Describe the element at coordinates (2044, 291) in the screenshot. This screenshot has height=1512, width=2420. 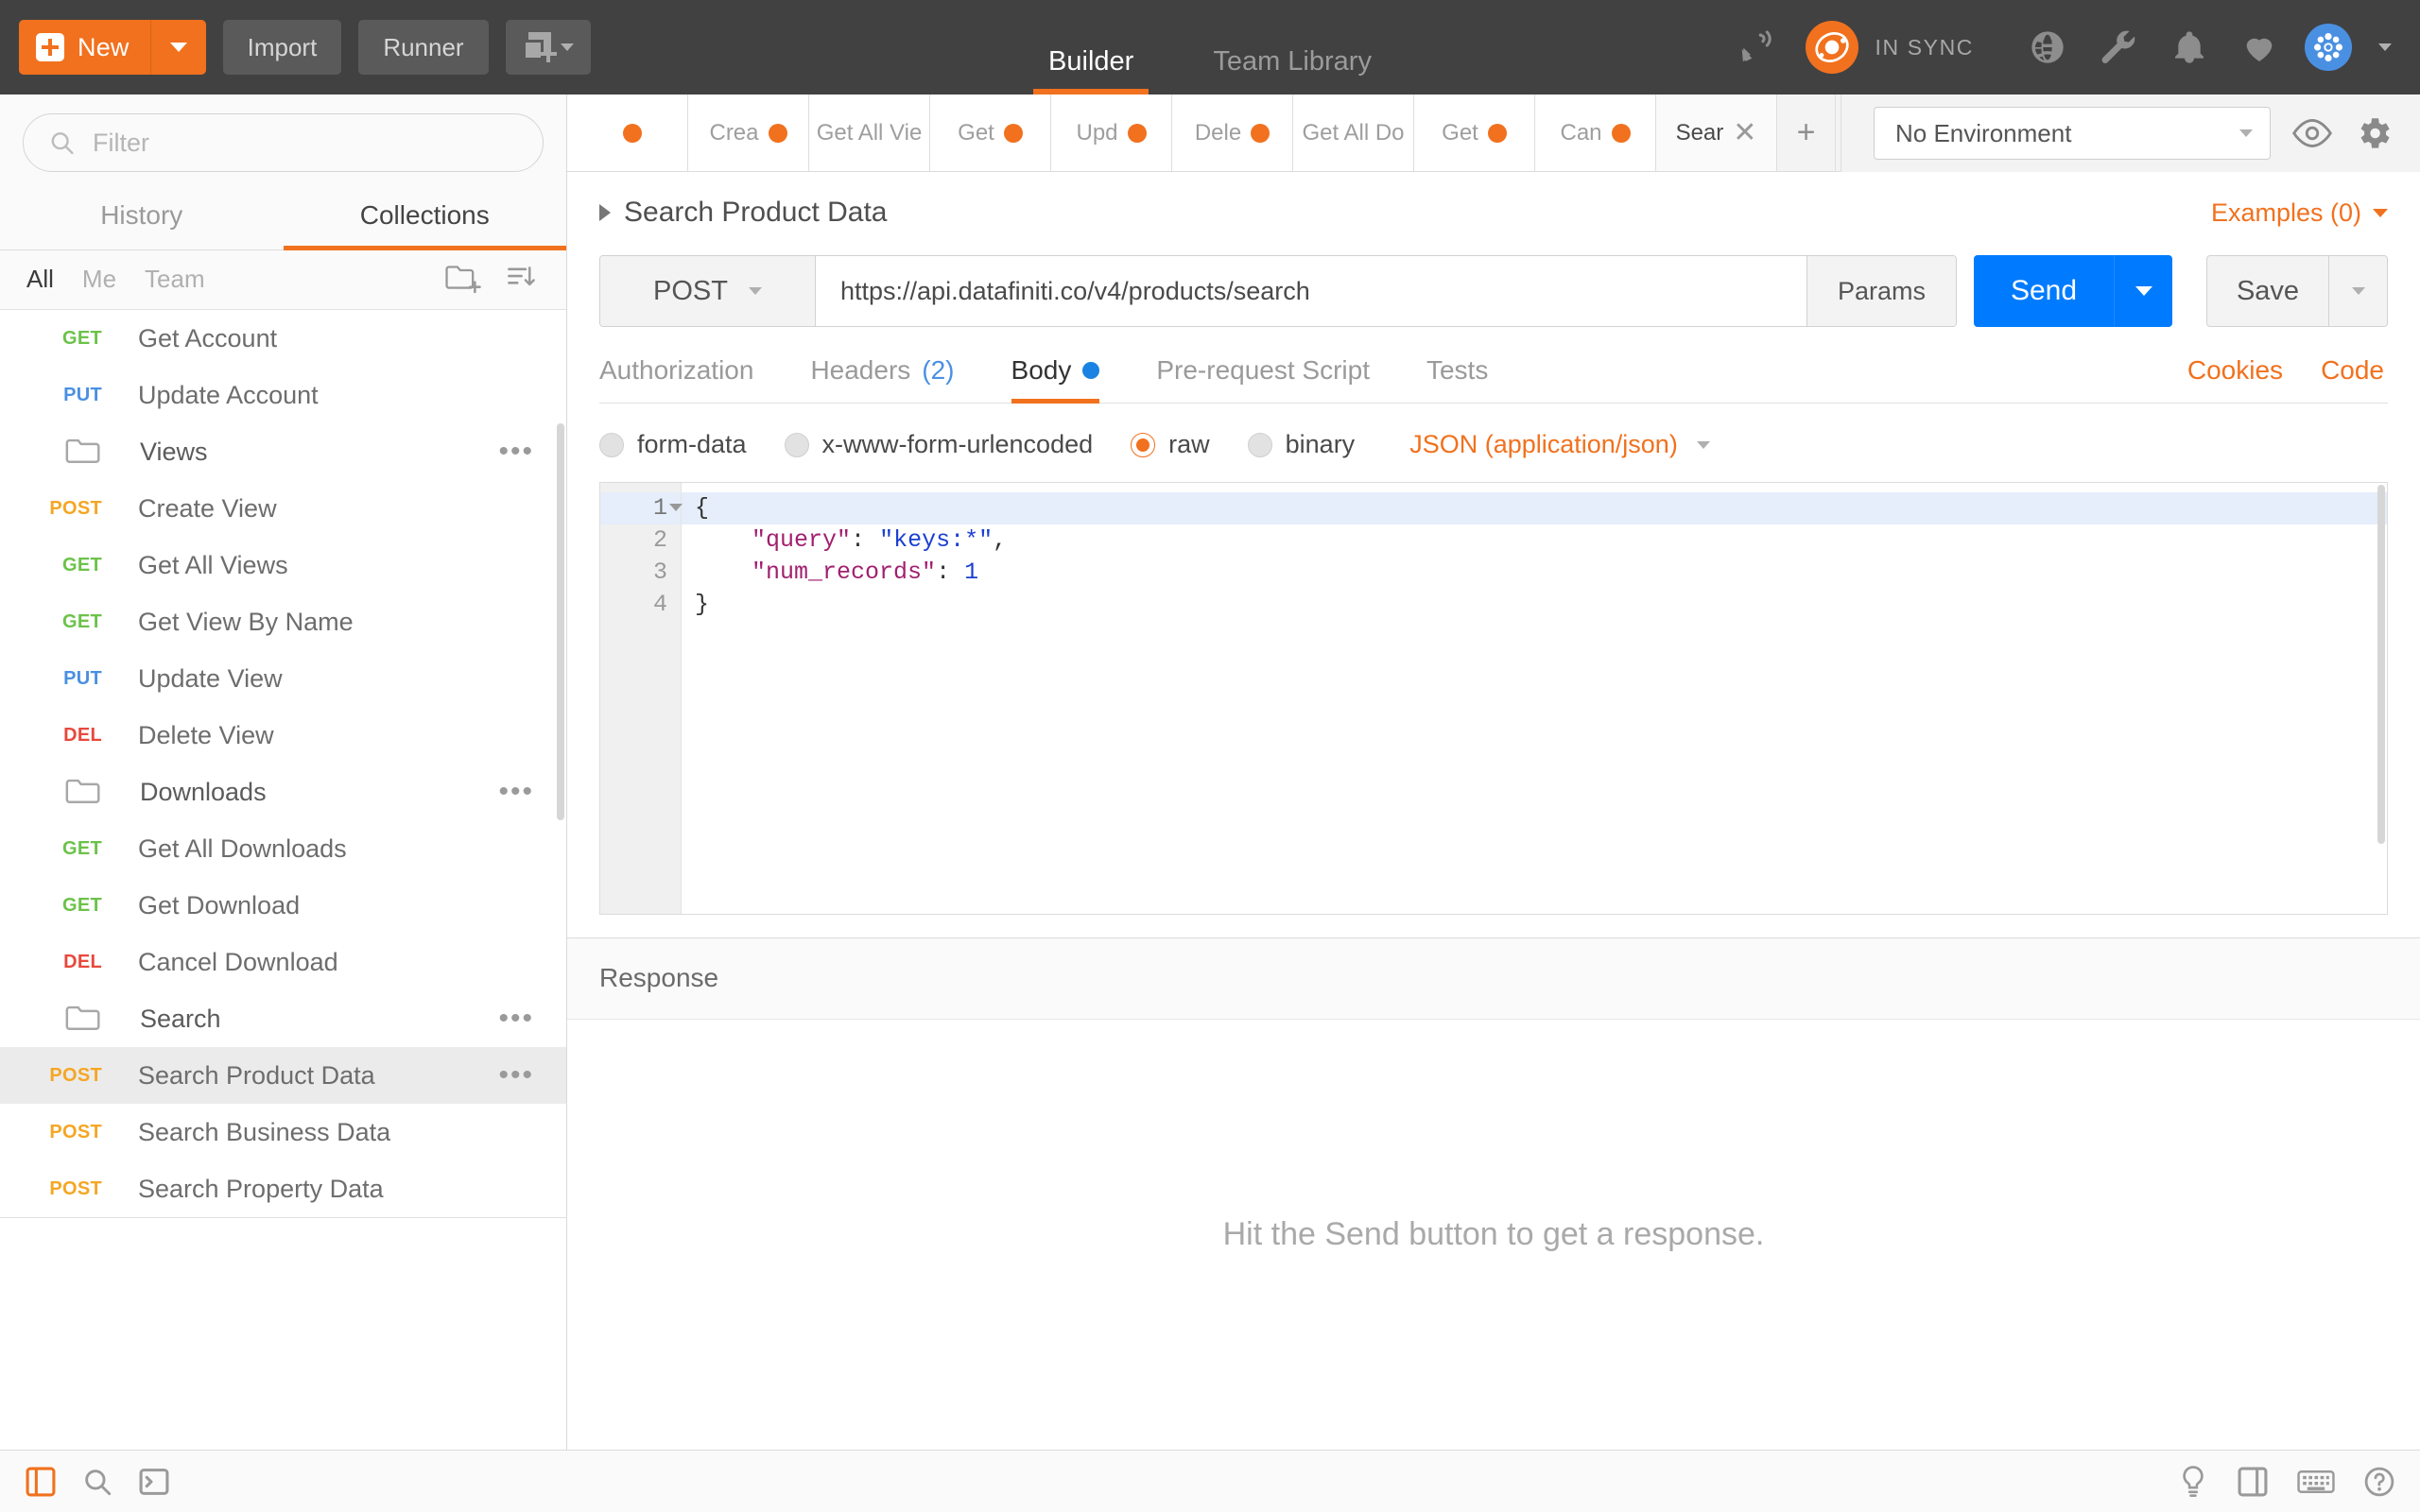
I see `send-button: Send` at that location.